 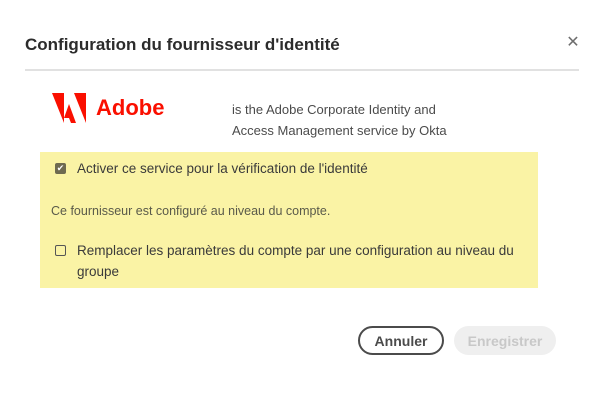 I want to click on checkmark-icon: ✔, so click(x=60, y=168).